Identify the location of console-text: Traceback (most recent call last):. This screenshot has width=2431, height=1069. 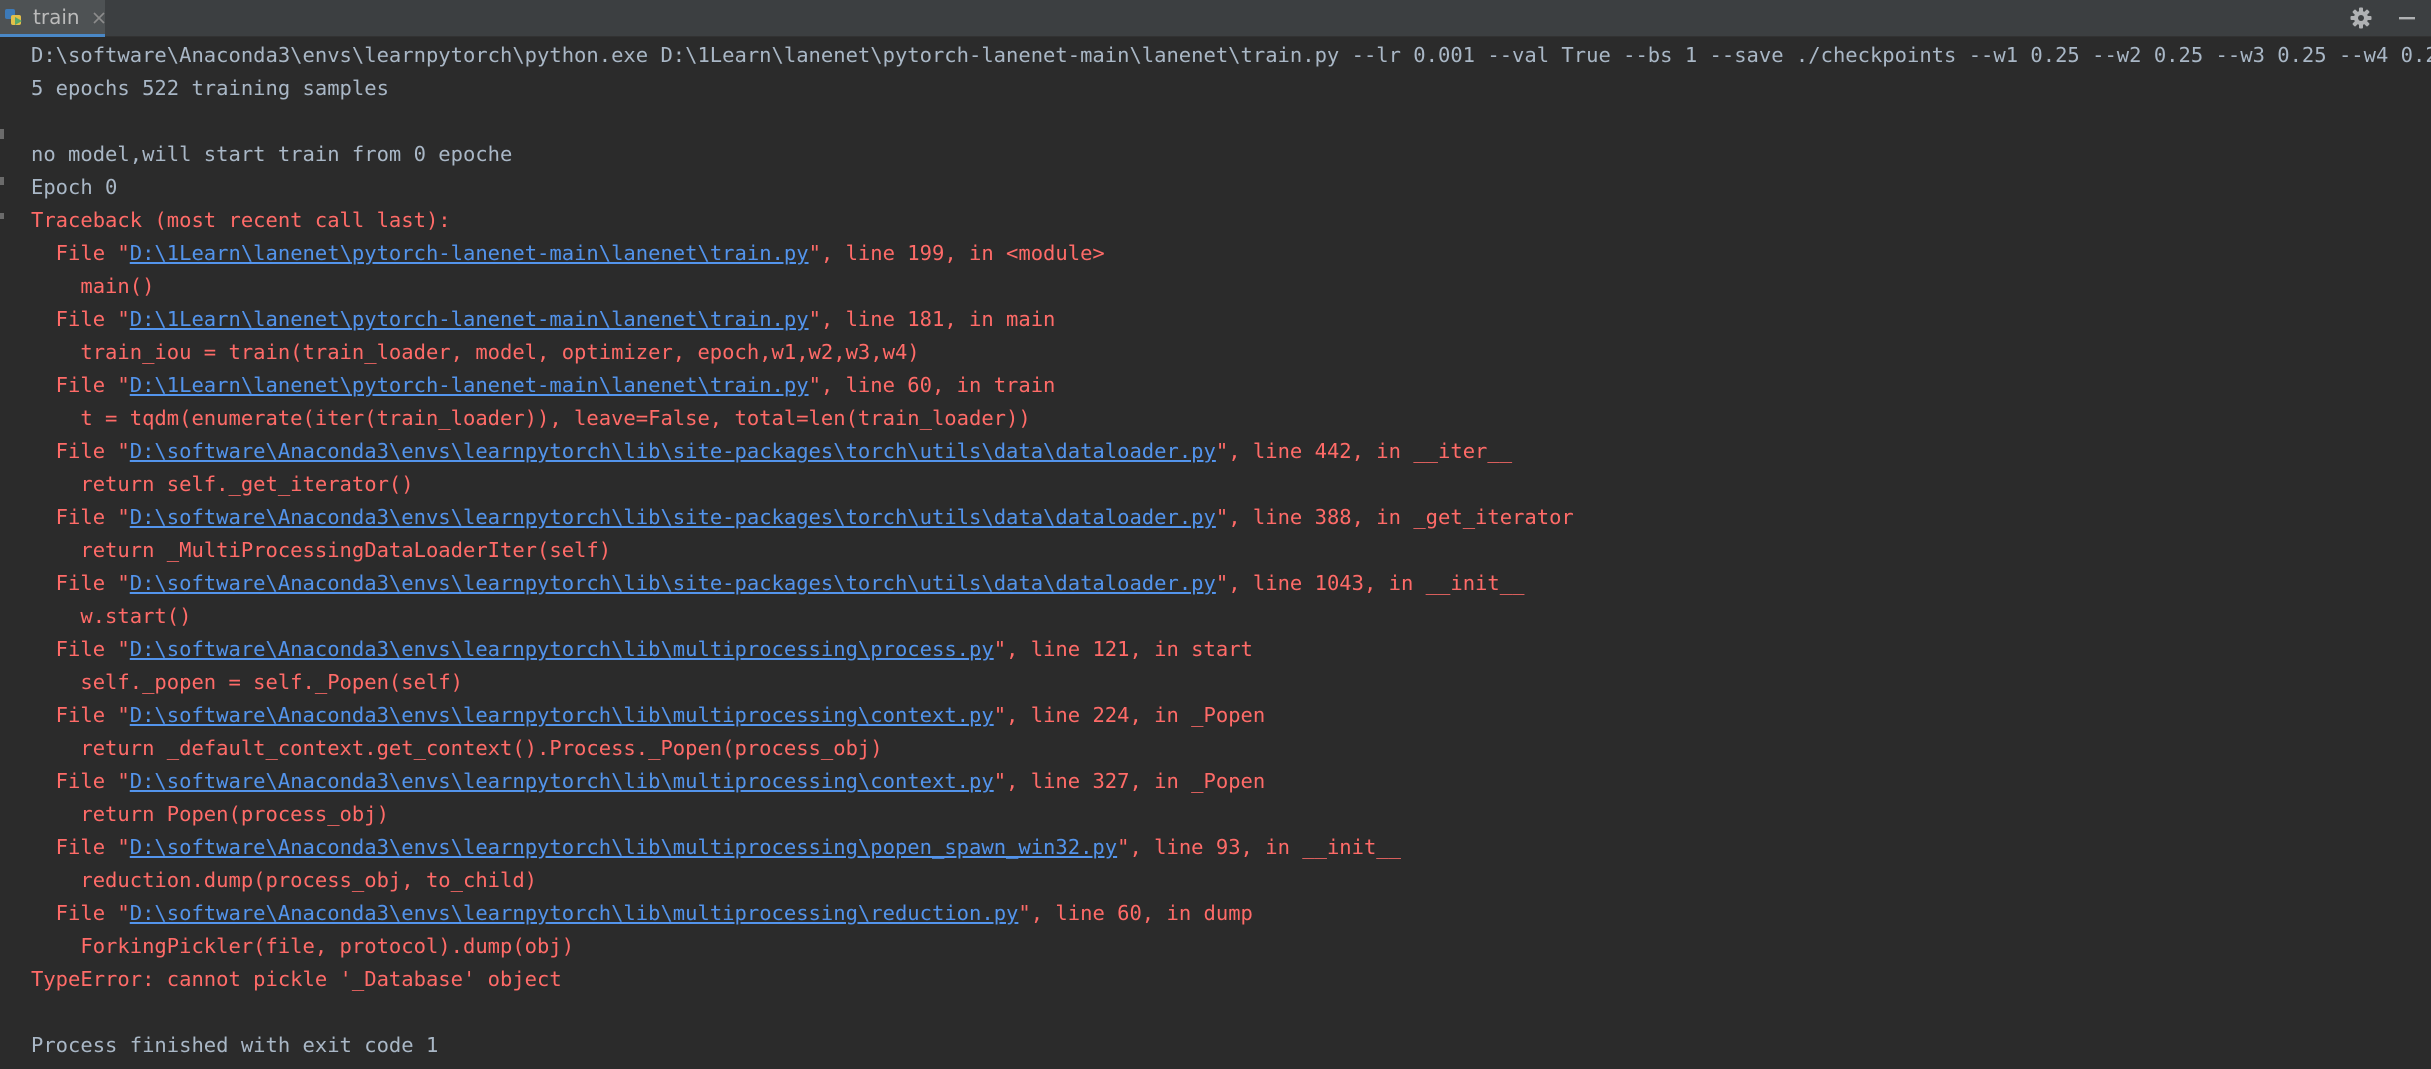
(241, 220).